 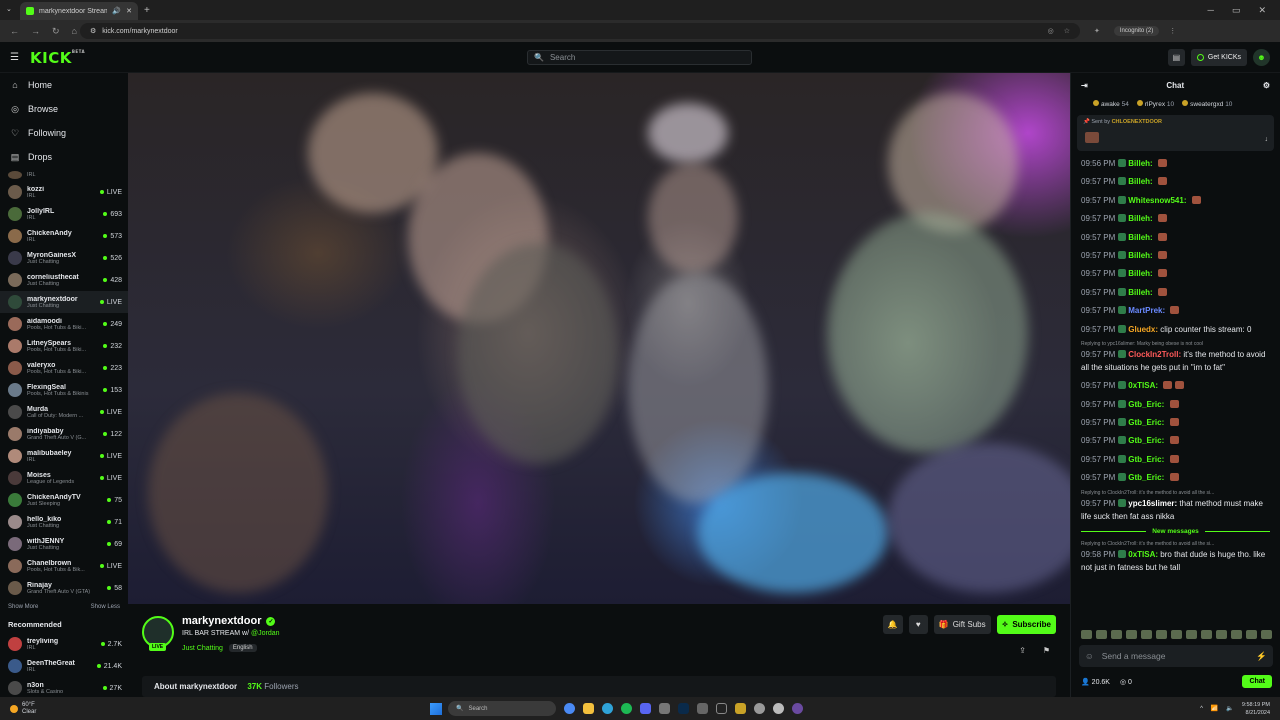 I want to click on sidebar-channel: Rinajay Grand Theft Auto V (GTA) 58, so click(x=64, y=588).